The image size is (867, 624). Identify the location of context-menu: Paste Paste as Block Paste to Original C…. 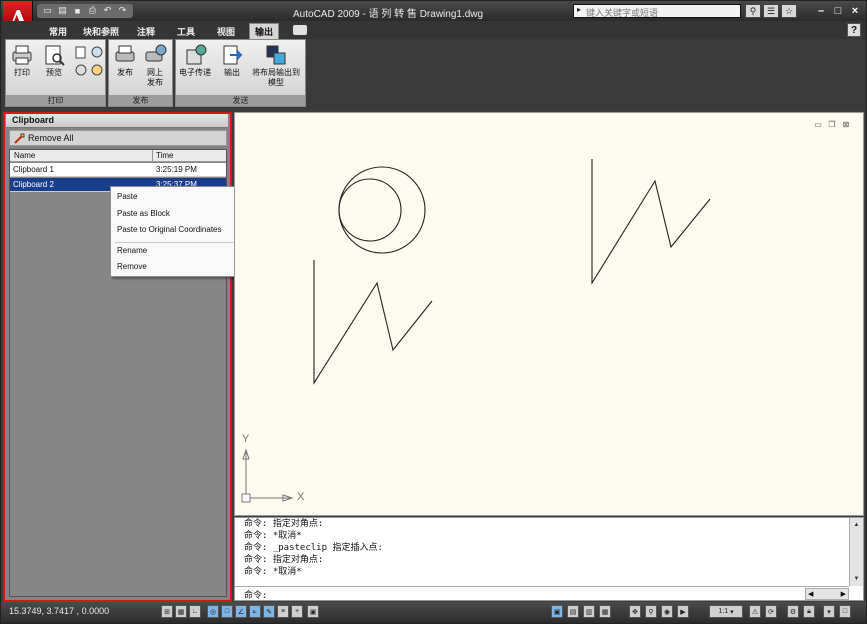
(181, 231).